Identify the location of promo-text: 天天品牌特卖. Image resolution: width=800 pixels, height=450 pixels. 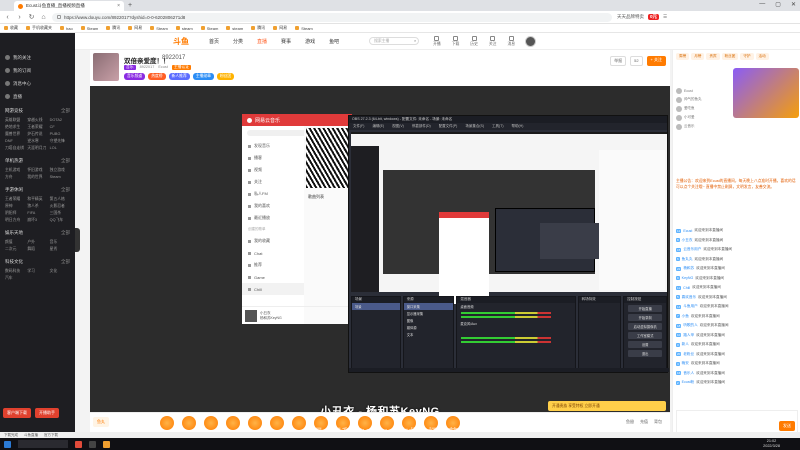
(630, 17).